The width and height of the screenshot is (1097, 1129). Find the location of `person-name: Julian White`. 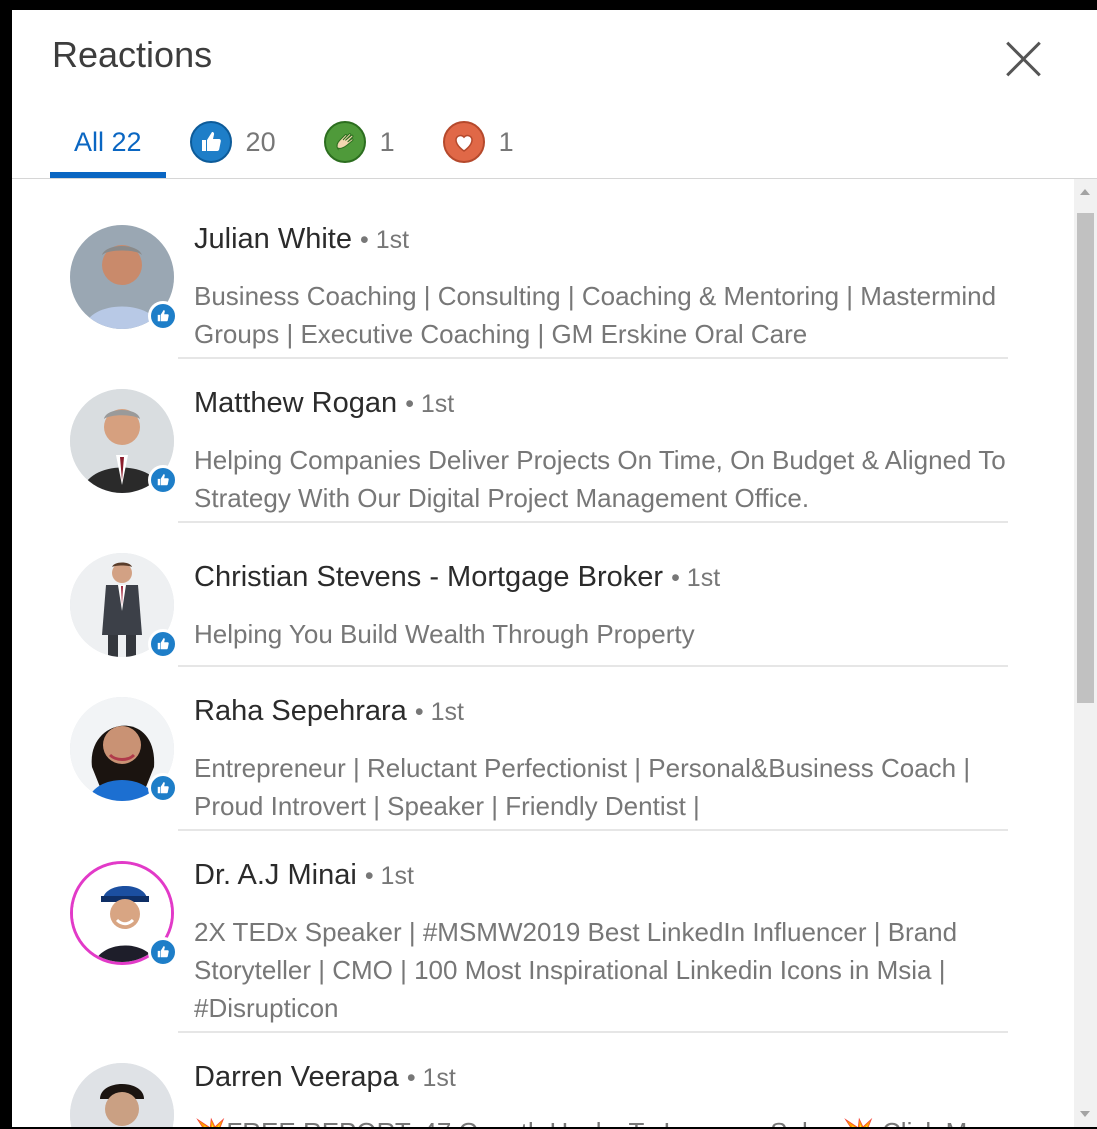

person-name: Julian White is located at coordinates (273, 239).